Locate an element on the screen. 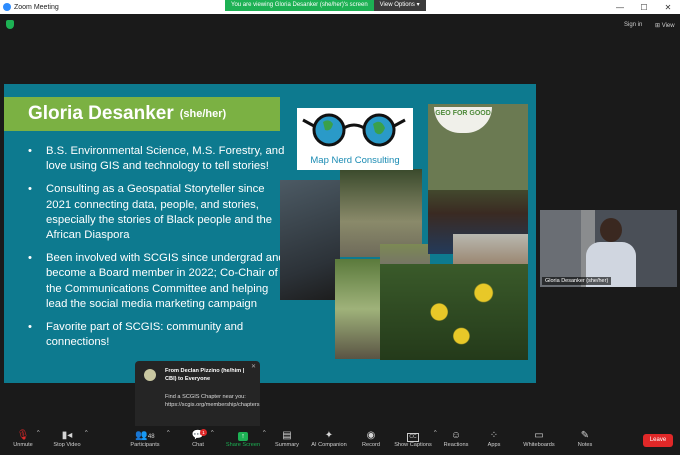 This screenshot has width=680, height=455. chat-avatar-icon is located at coordinates (150, 375).